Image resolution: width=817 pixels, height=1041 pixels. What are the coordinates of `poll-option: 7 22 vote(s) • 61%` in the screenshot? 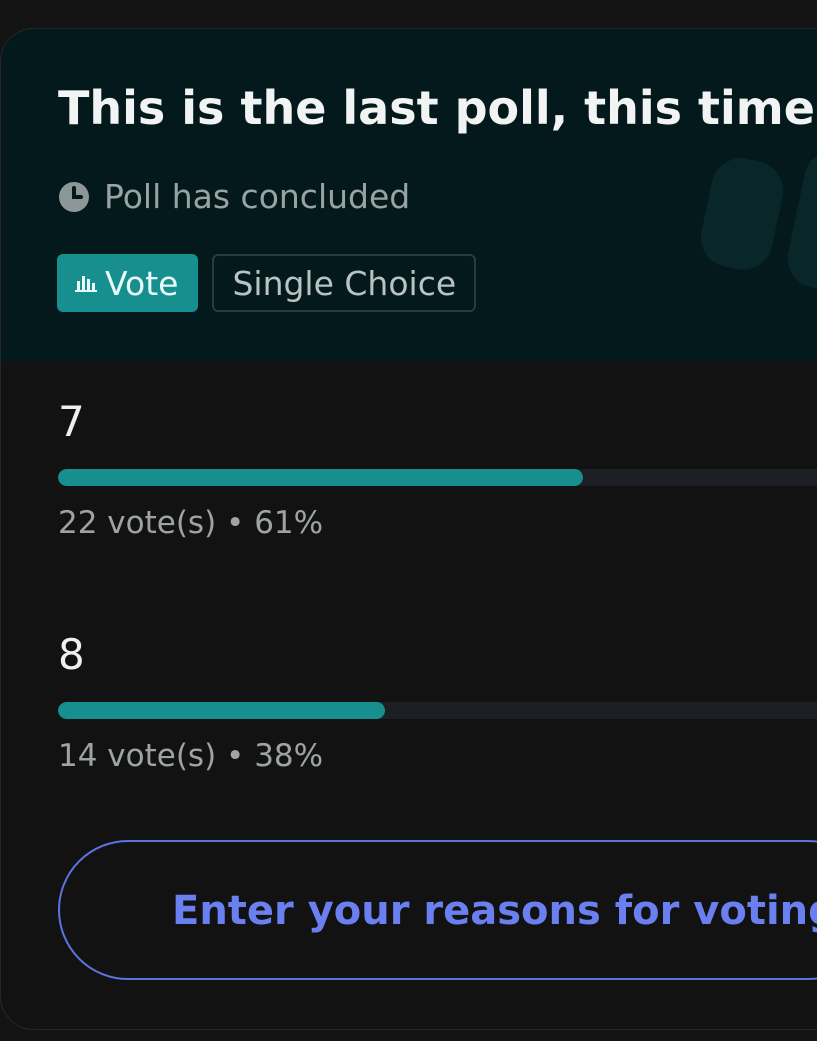 It's located at (437, 477).